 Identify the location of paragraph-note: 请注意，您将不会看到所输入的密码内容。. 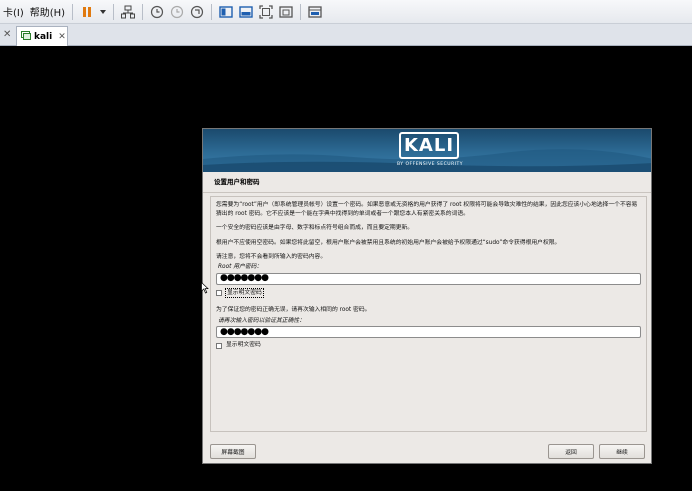
(271, 257).